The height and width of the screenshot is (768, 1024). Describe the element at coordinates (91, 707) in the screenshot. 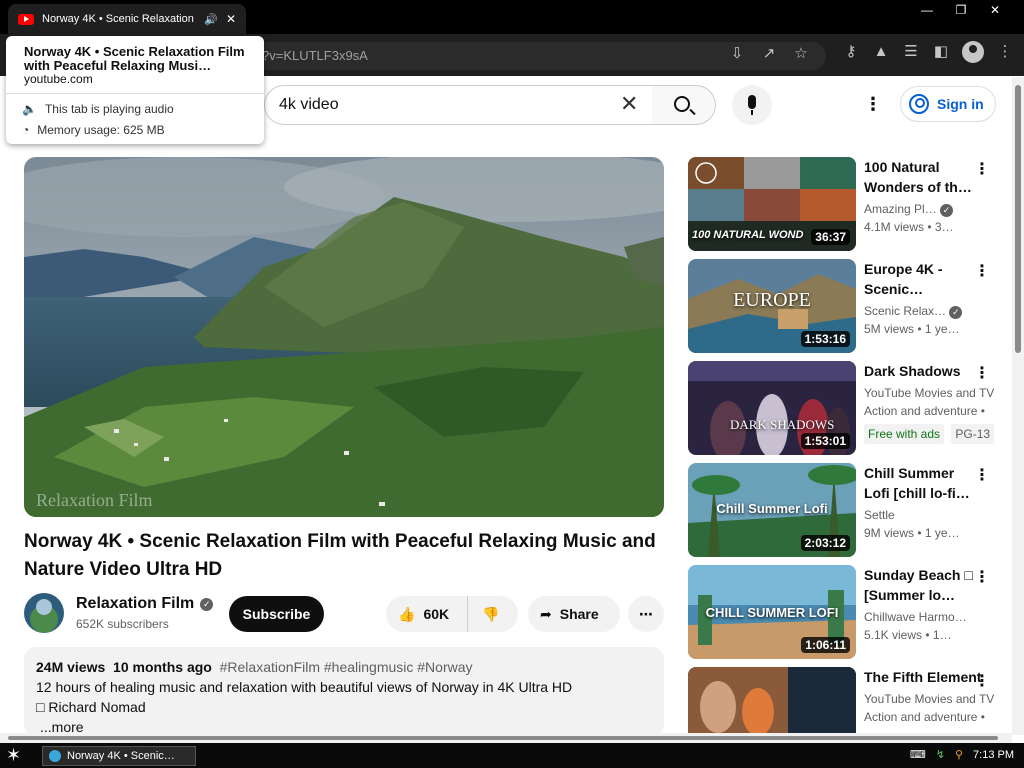

I see `description-line-2: □ Richard Nomad` at that location.